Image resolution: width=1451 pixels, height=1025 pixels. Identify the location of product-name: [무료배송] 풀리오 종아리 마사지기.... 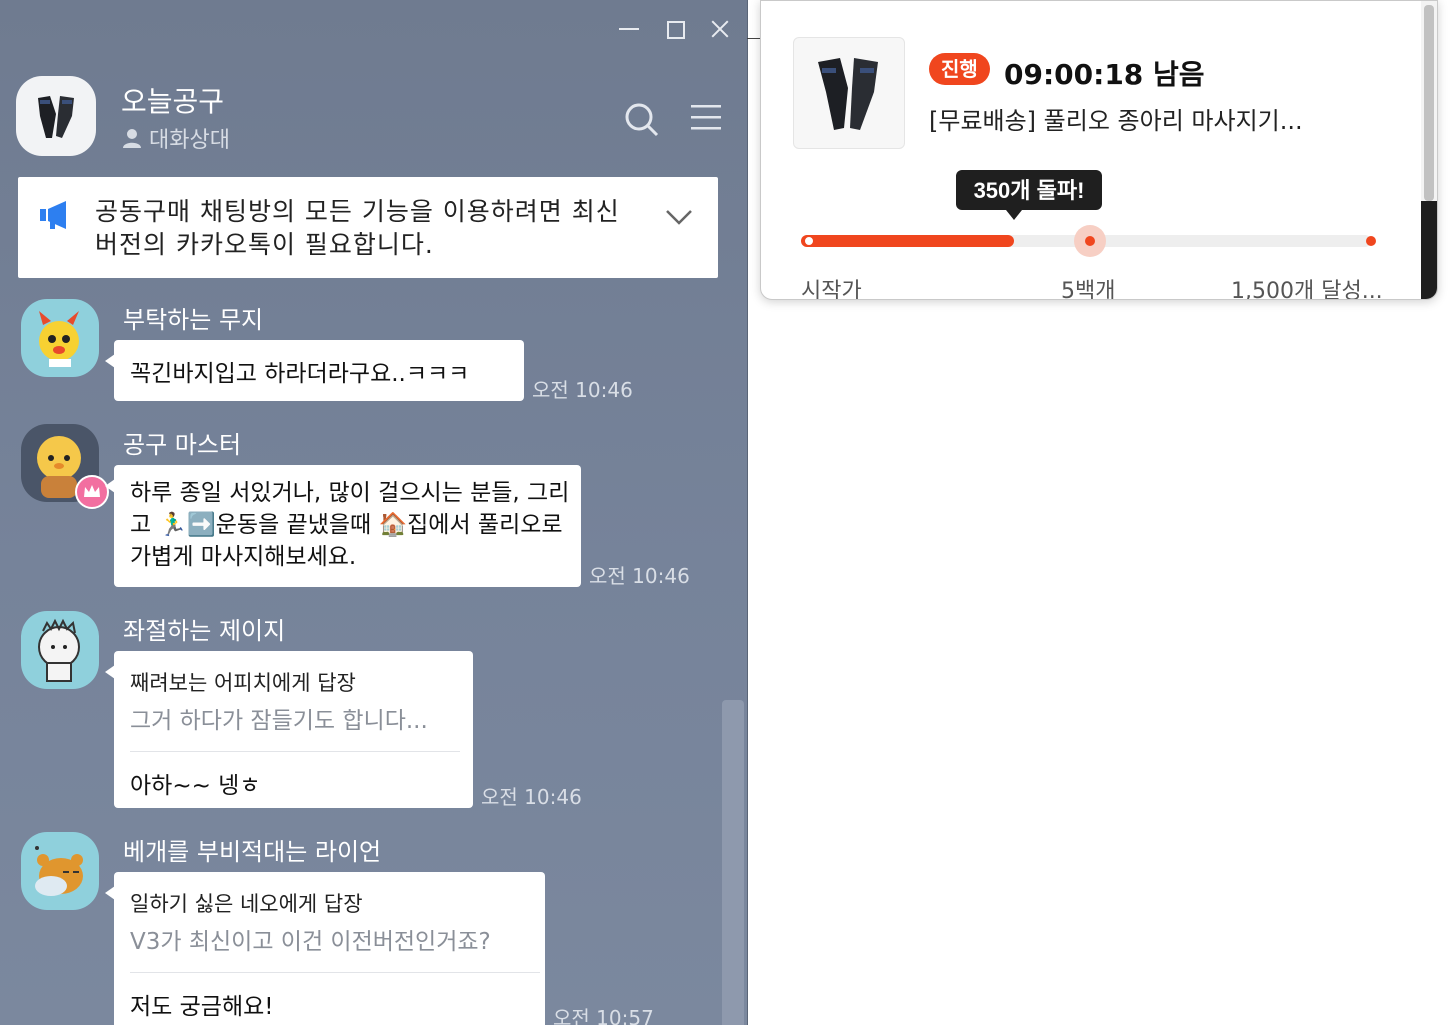
(1116, 118).